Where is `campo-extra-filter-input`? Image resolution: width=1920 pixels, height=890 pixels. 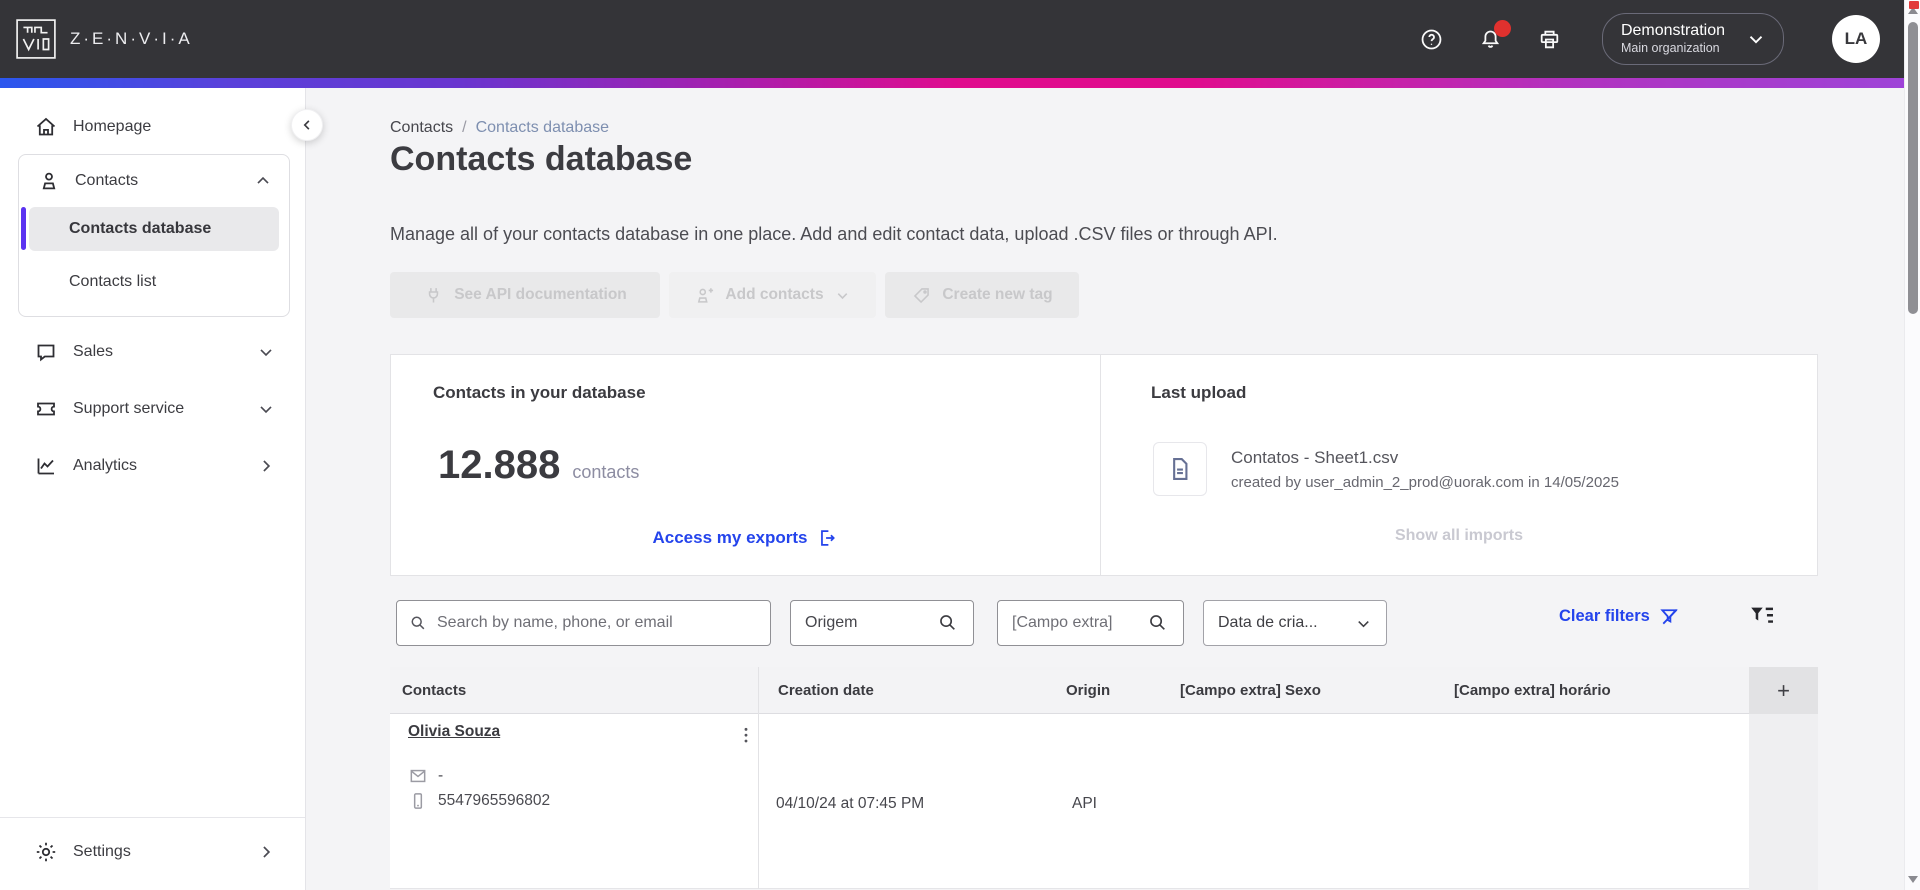
campo-extra-filter-input is located at coordinates (1090, 623).